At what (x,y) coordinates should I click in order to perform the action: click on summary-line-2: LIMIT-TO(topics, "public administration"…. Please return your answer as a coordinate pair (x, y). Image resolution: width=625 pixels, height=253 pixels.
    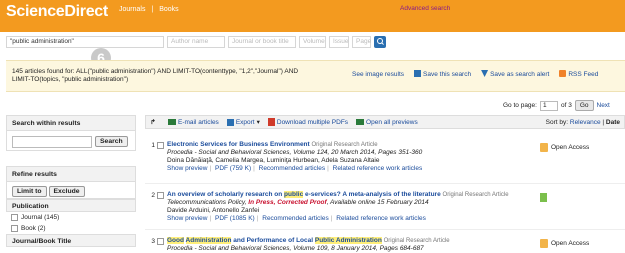
    Looking at the image, I should click on (70, 79).